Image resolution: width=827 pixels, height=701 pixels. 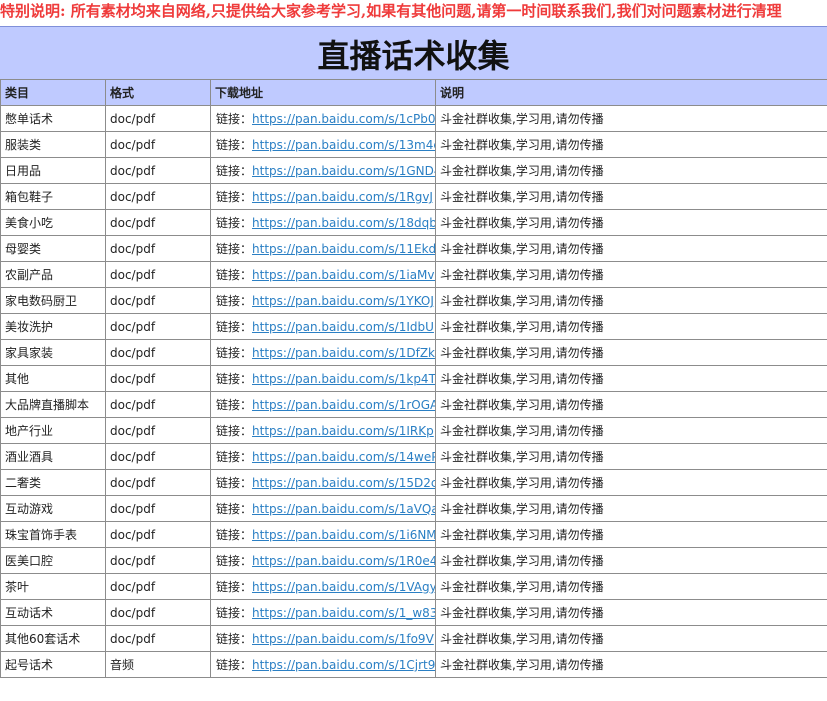 What do you see at coordinates (413, 55) in the screenshot?
I see `page-title: 直播话术收集` at bounding box center [413, 55].